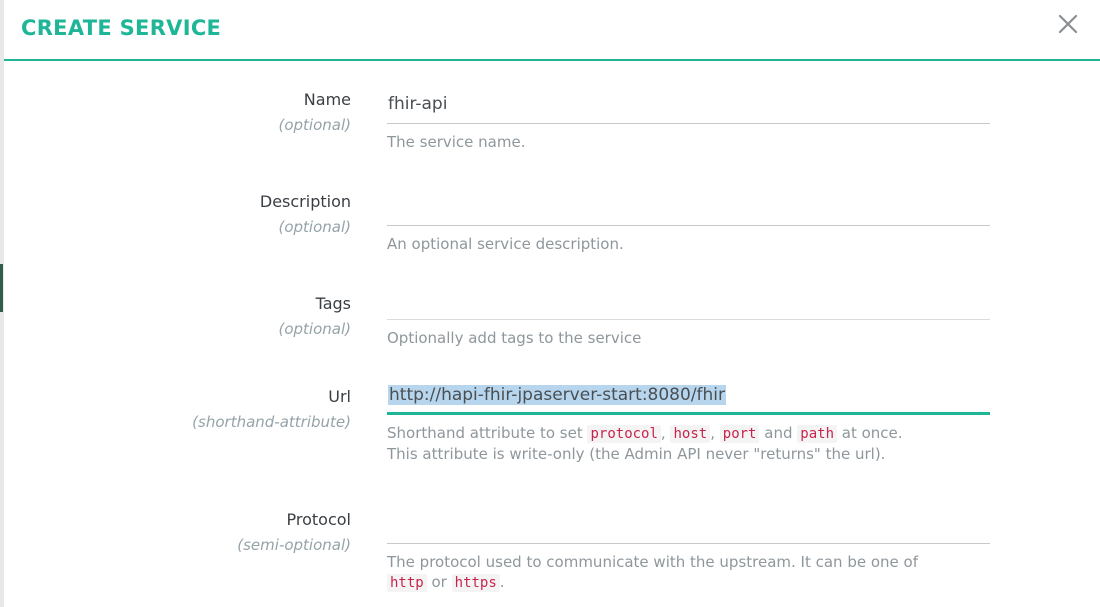  Describe the element at coordinates (333, 303) in the screenshot. I see `tags-label: Tags` at that location.